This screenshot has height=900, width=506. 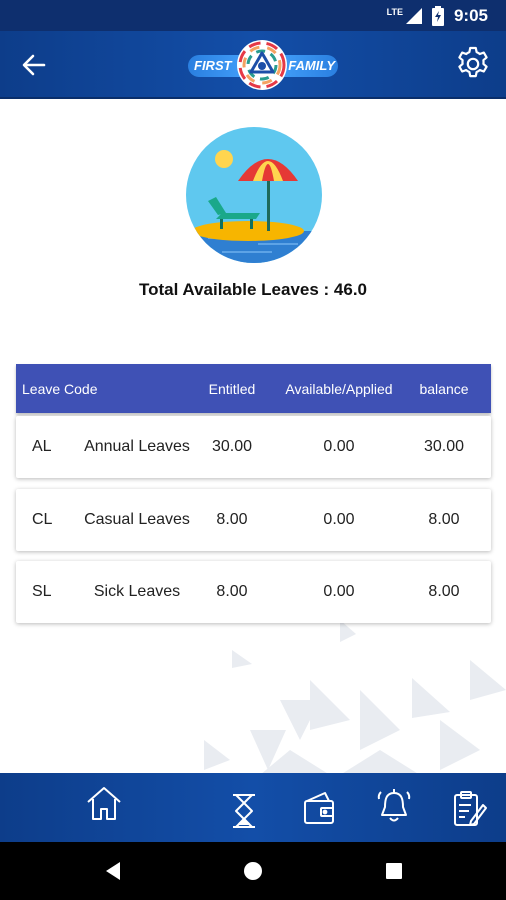 What do you see at coordinates (311, 65) in the screenshot?
I see `logo-text-family: FAMILY` at bounding box center [311, 65].